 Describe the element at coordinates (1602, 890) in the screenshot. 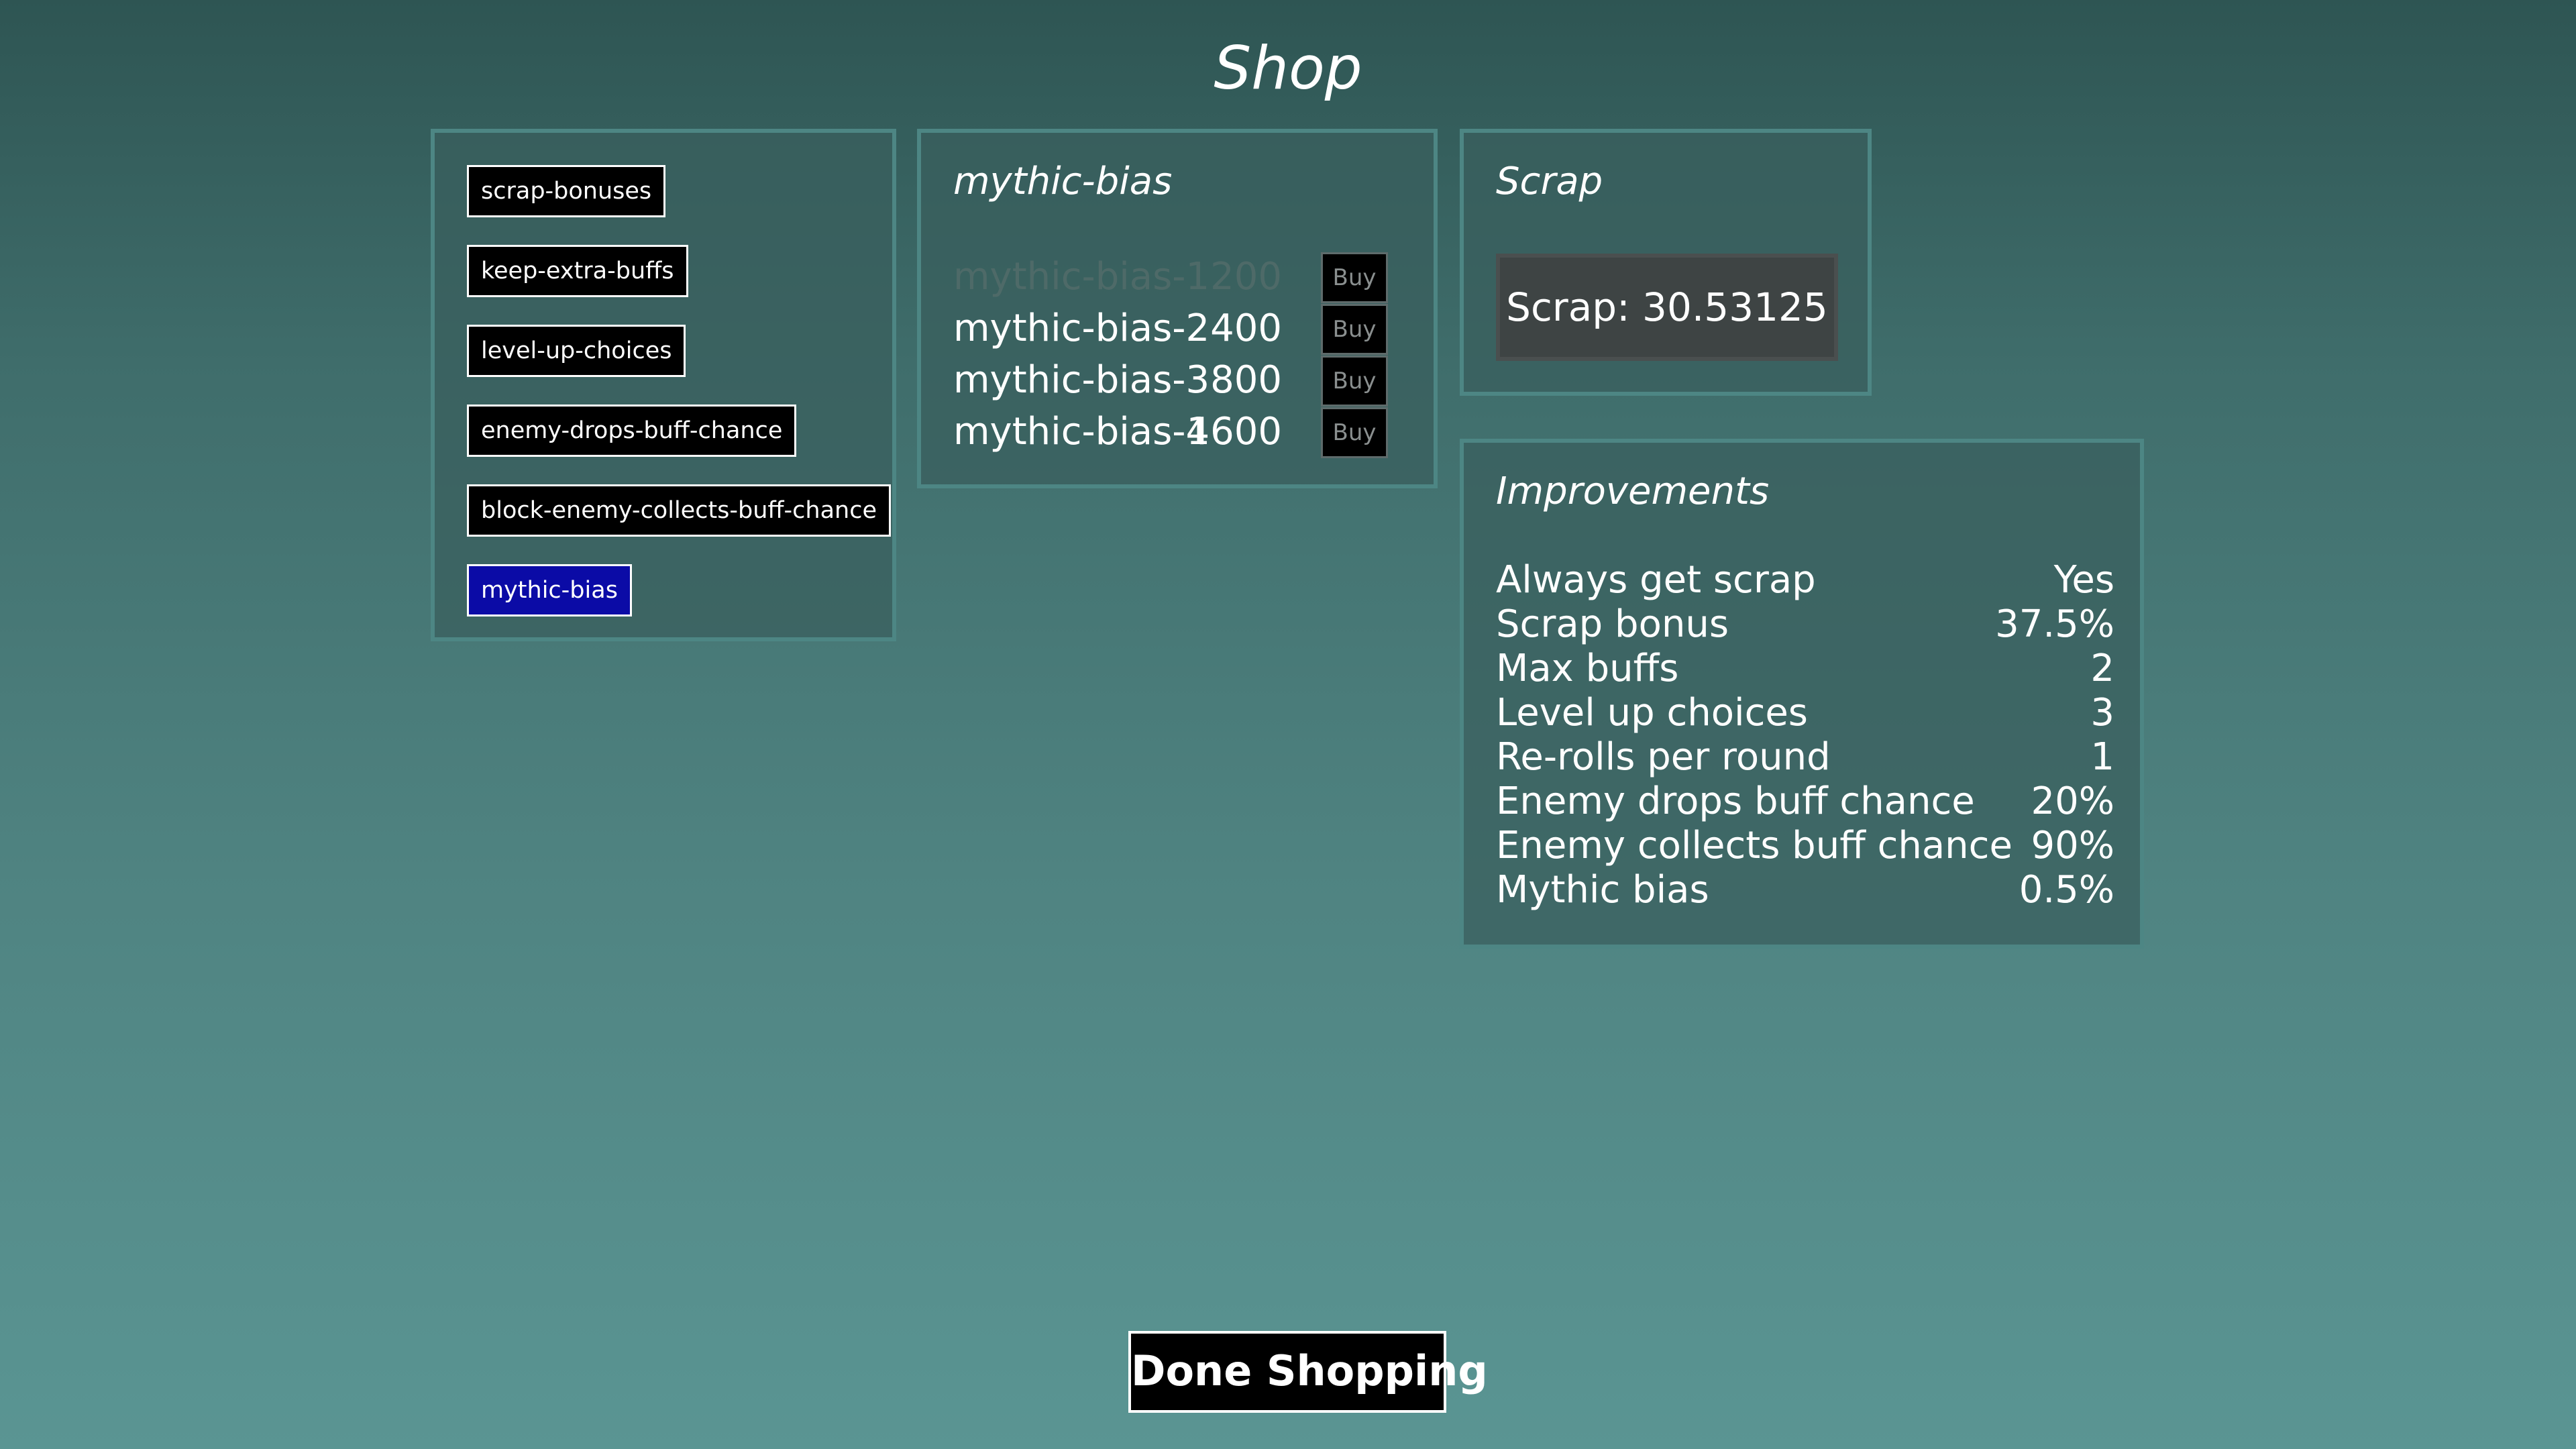

I see `improvement-label: Mythic bias` at that location.